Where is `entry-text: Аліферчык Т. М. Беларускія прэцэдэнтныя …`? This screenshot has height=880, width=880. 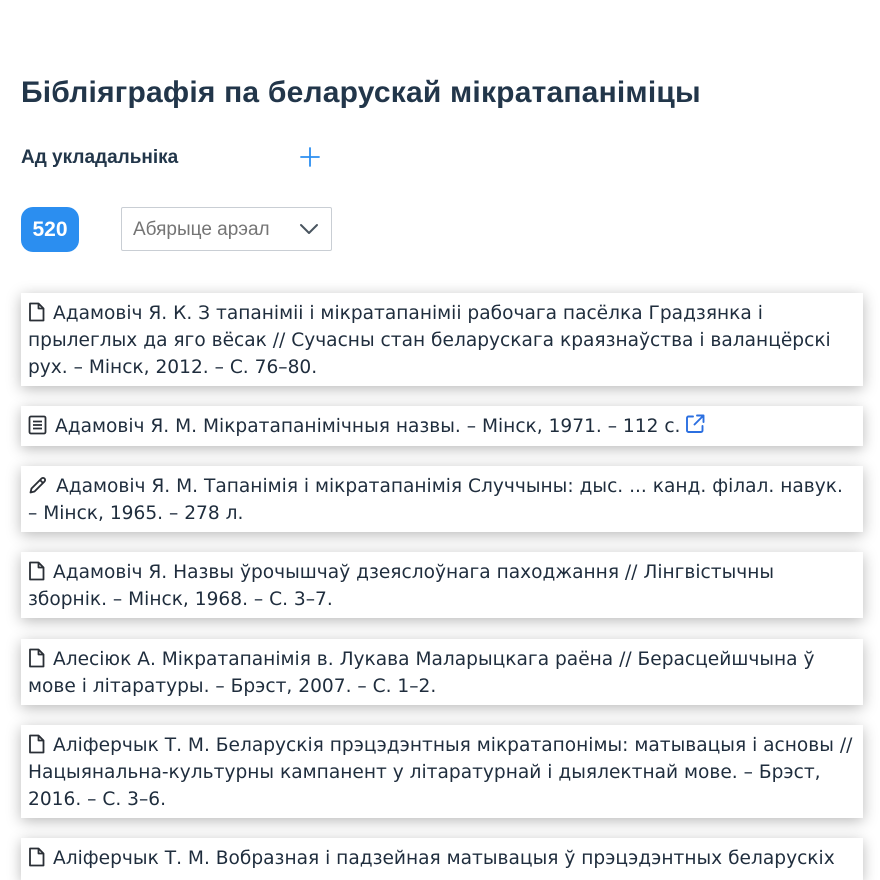 entry-text: Аліферчык Т. М. Беларускія прэцэдэнтныя … is located at coordinates (440, 772).